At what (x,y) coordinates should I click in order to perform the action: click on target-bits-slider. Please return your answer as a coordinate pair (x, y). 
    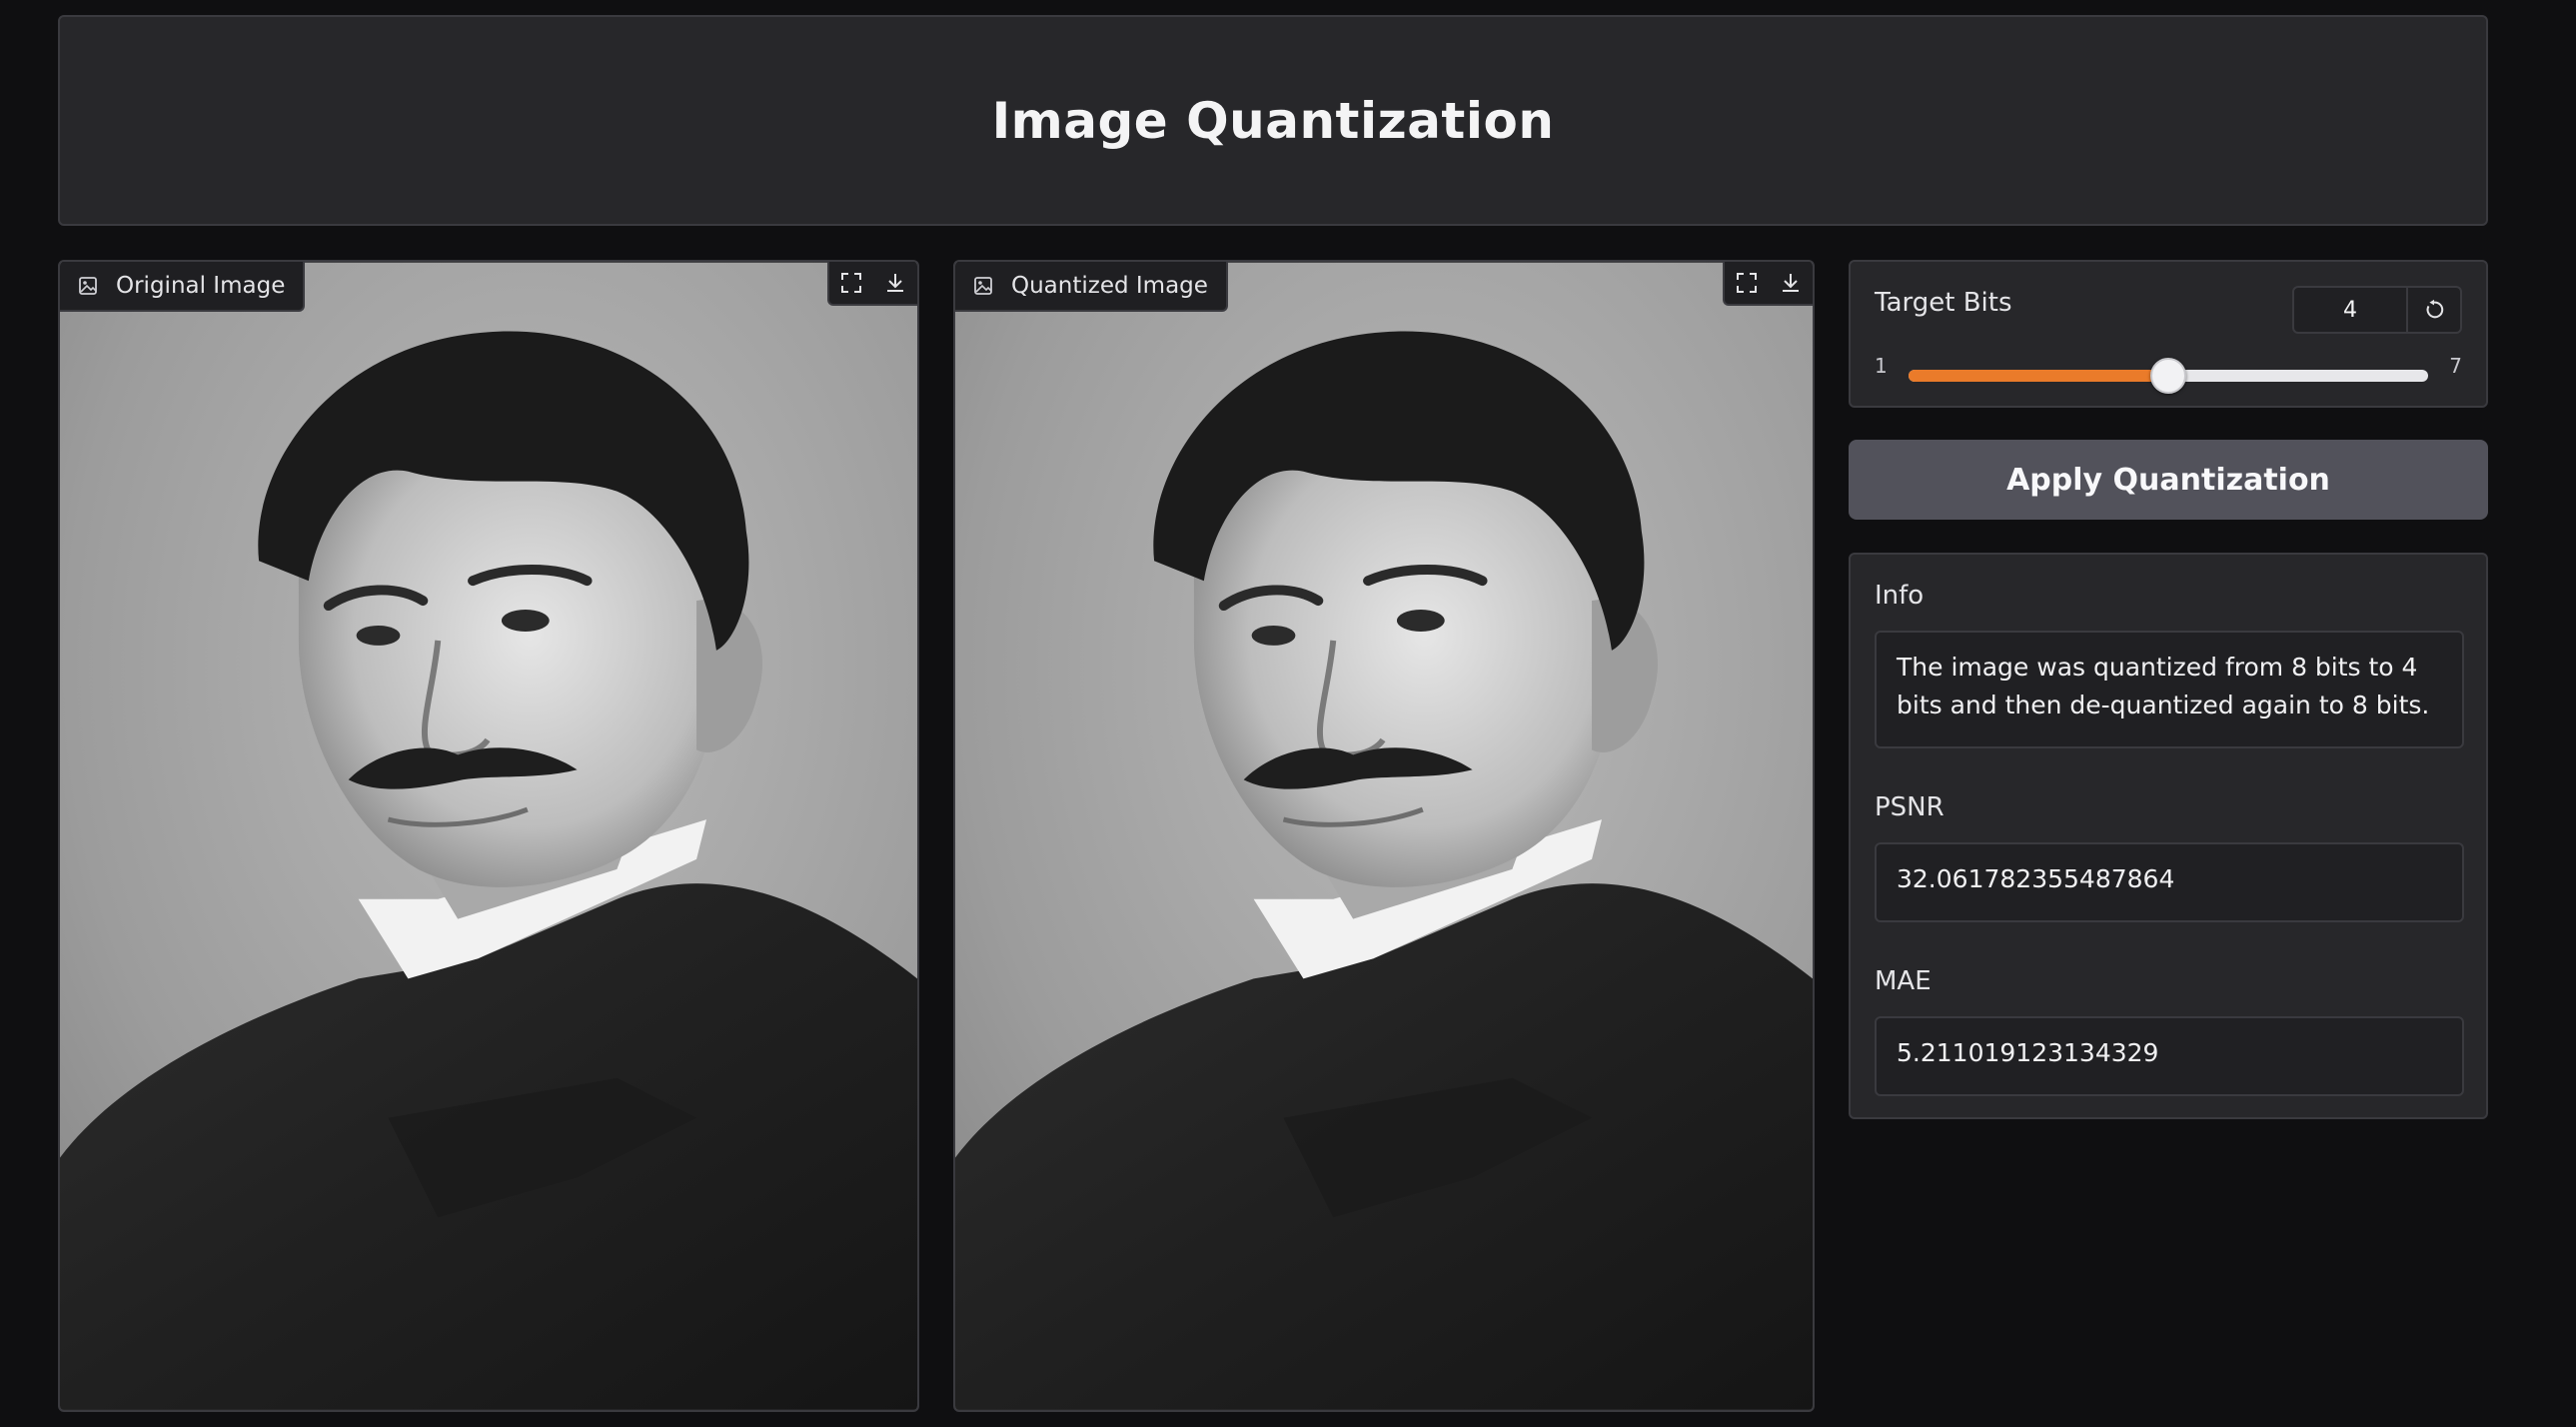
    Looking at the image, I should click on (2168, 376).